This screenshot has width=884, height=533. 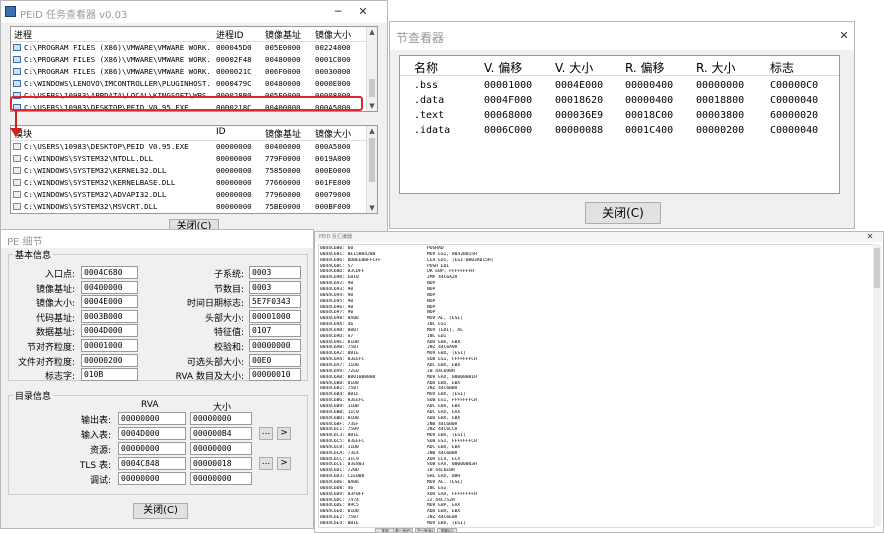 What do you see at coordinates (596, 429) in the screenshot?
I see `table-row: 0044C6C1: 7509 JNZ 44C6CCH` at bounding box center [596, 429].